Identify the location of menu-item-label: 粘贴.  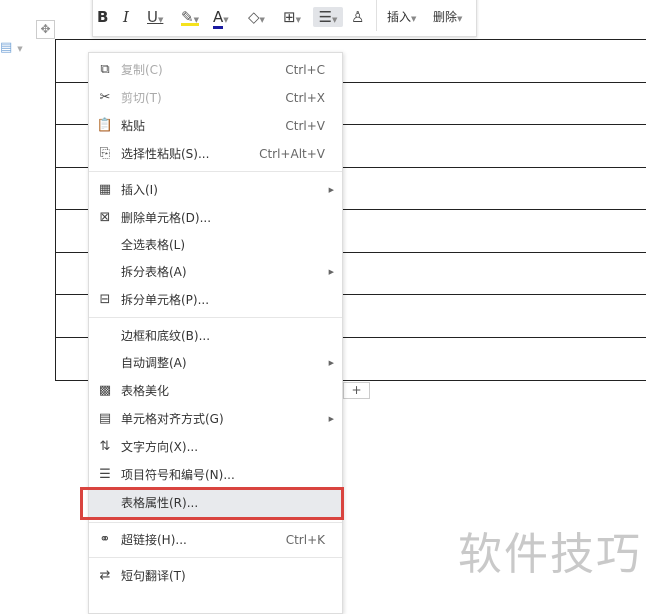
(133, 126).